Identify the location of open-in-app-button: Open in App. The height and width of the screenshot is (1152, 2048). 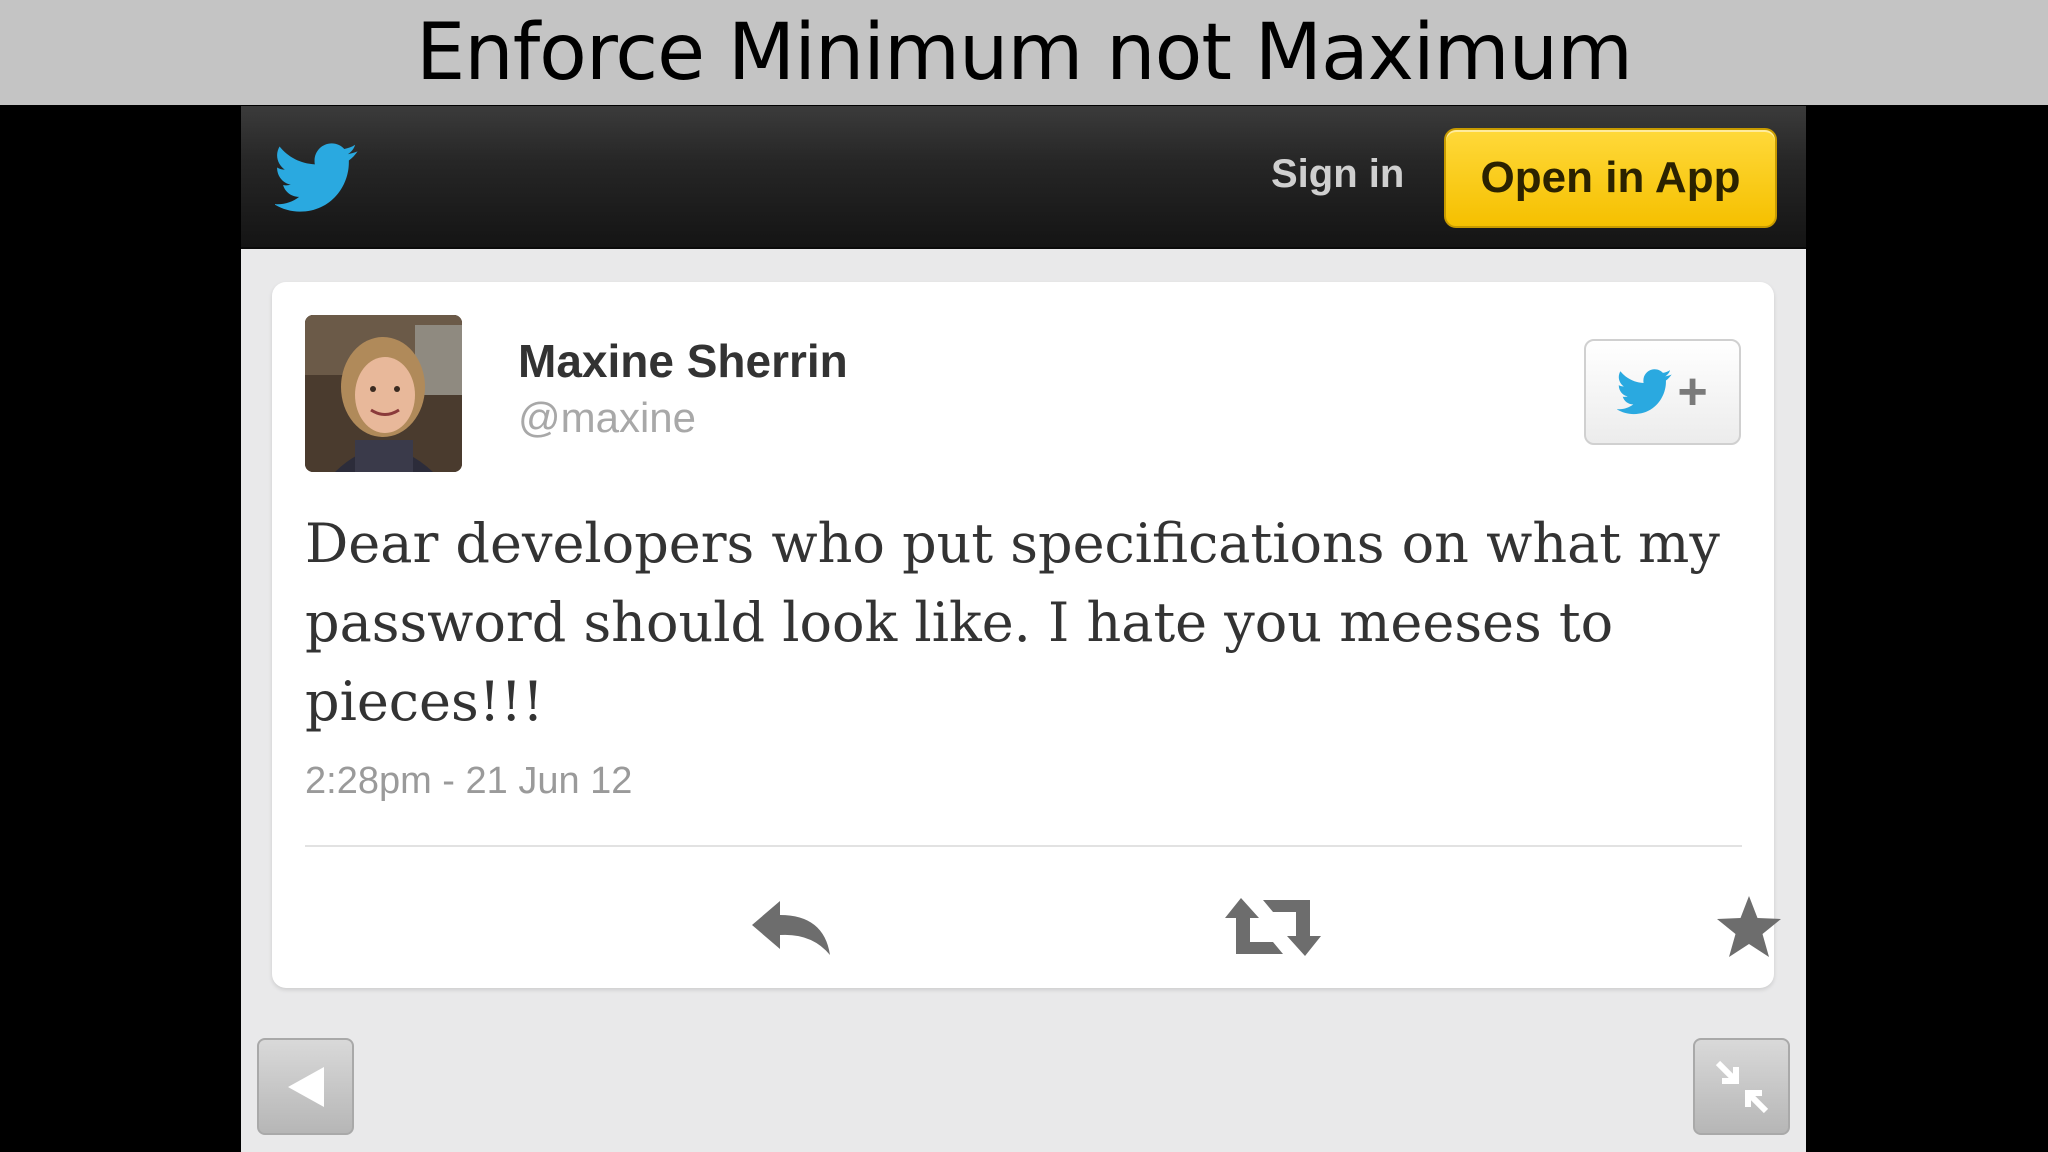
(1610, 178).